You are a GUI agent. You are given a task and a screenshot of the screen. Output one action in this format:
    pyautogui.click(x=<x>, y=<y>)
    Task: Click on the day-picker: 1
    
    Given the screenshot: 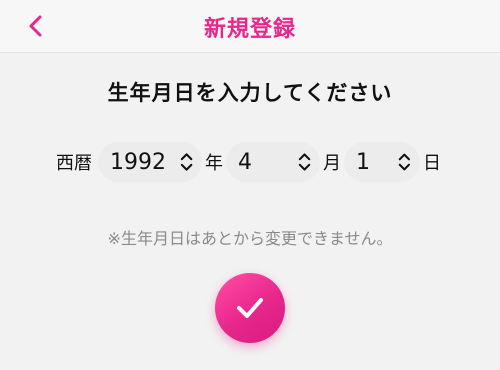 What is the action you would take?
    pyautogui.click(x=382, y=162)
    